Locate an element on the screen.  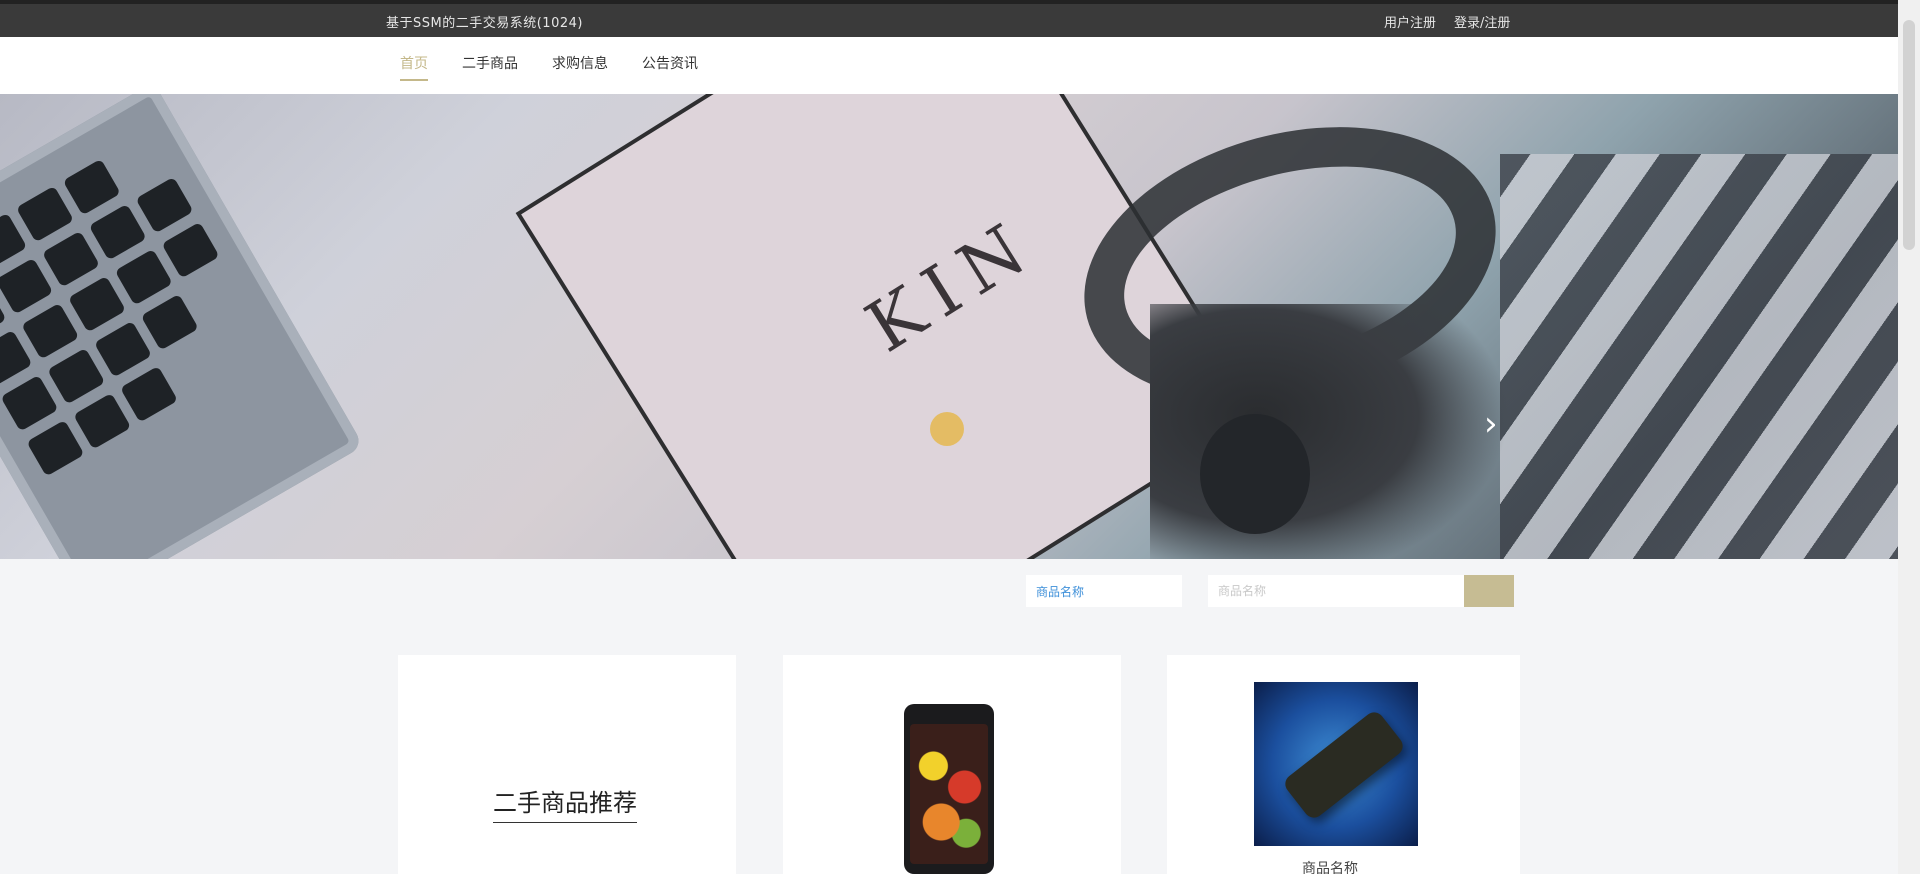
main-nav: 首页 二手商品 求购信息 公告资讯 is located at coordinates (949, 65).